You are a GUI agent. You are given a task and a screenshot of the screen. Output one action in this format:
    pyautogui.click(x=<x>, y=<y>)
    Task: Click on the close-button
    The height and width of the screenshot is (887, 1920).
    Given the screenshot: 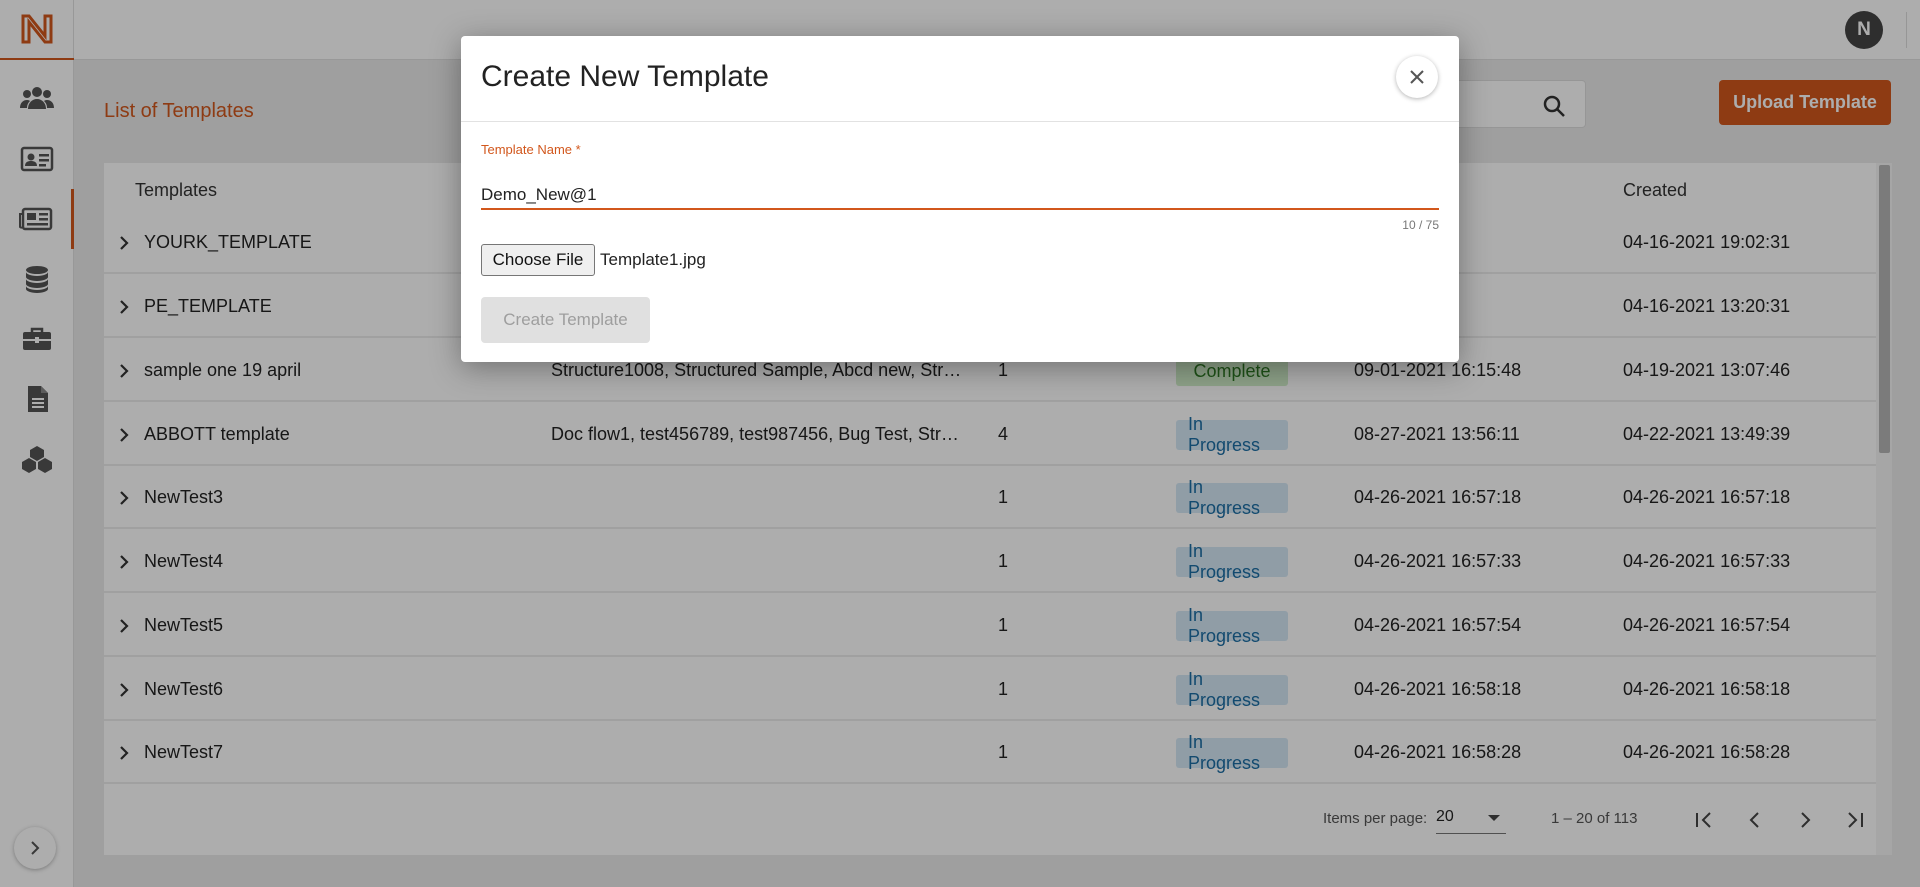 What is the action you would take?
    pyautogui.click(x=1417, y=77)
    